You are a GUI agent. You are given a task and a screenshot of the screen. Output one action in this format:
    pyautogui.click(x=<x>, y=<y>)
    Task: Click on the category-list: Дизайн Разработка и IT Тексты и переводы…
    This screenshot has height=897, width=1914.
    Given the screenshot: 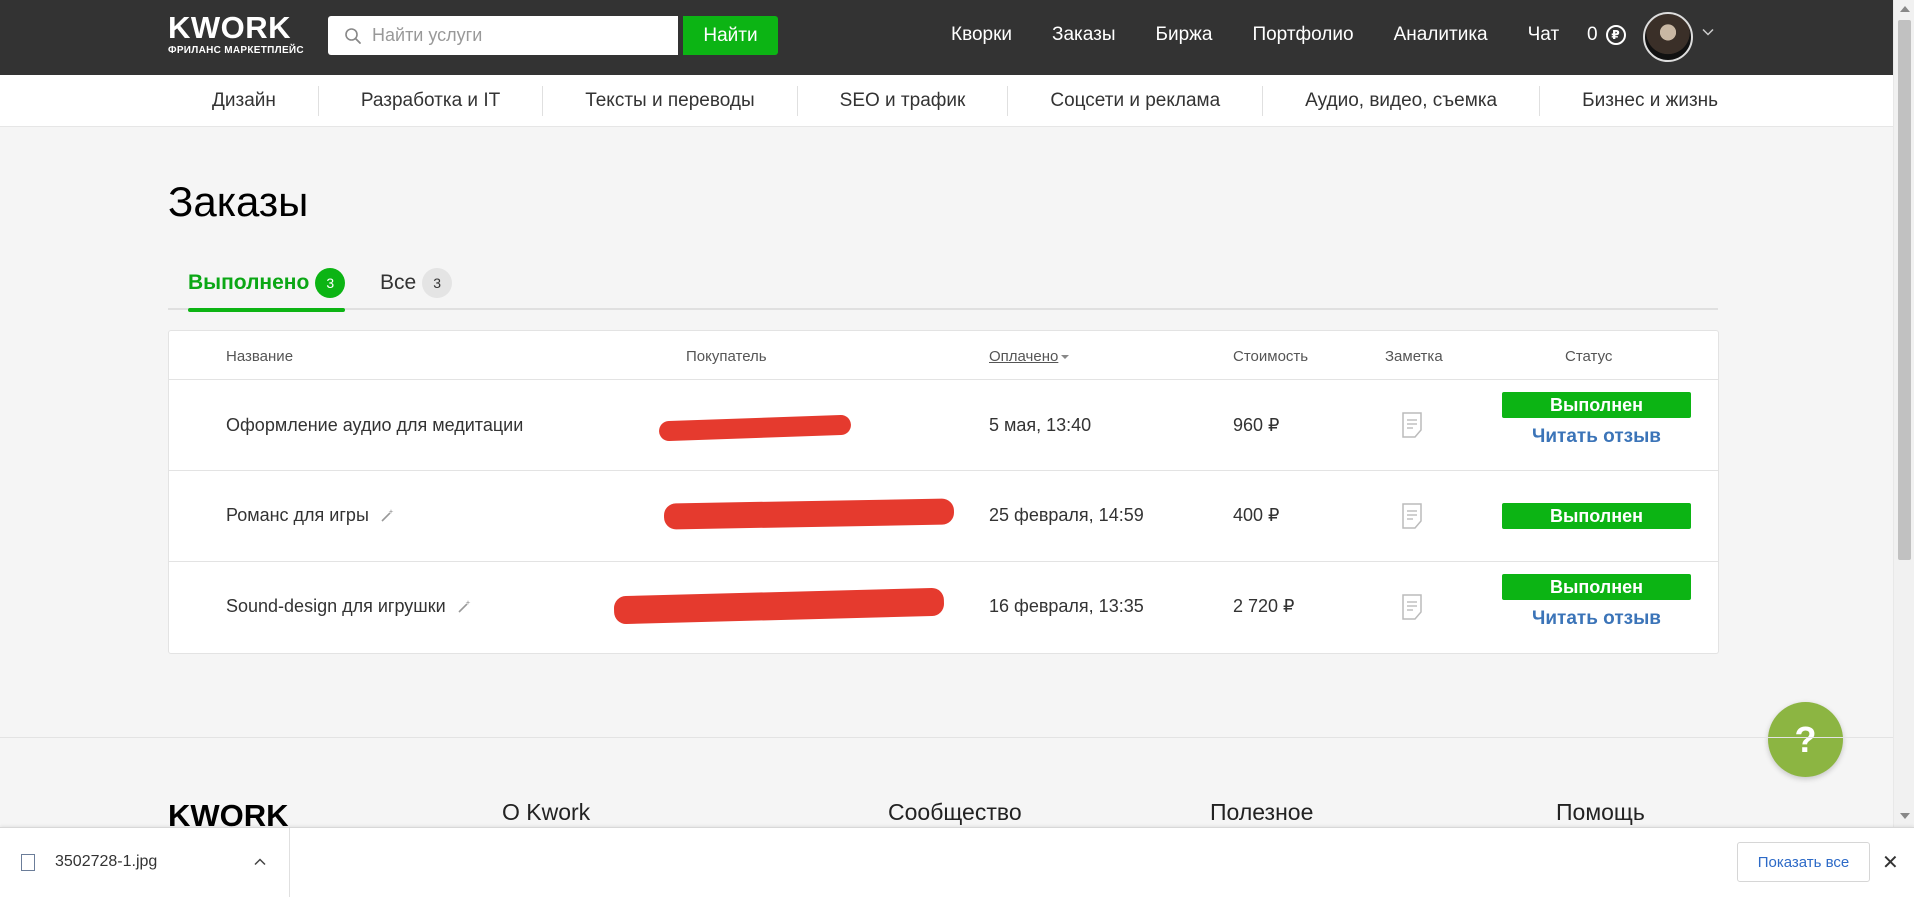 What is the action you would take?
    pyautogui.click(x=965, y=101)
    